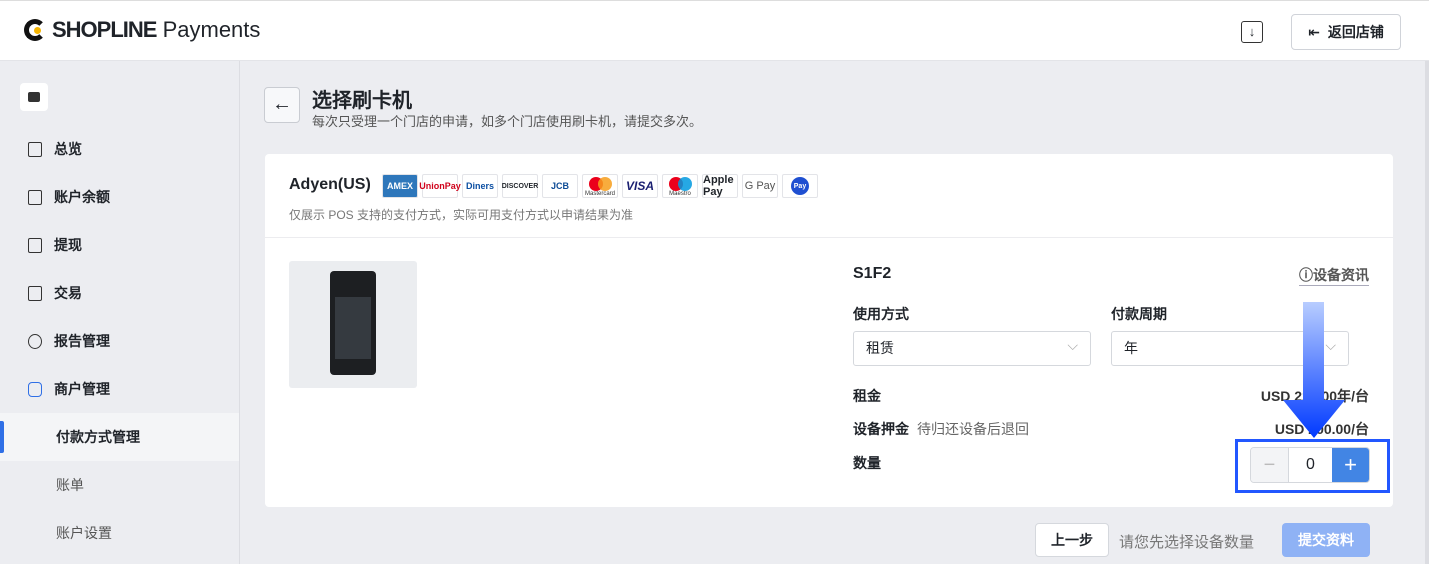 The image size is (1429, 564). I want to click on shopline-logo: SHOPLINE Payments, so click(142, 30).